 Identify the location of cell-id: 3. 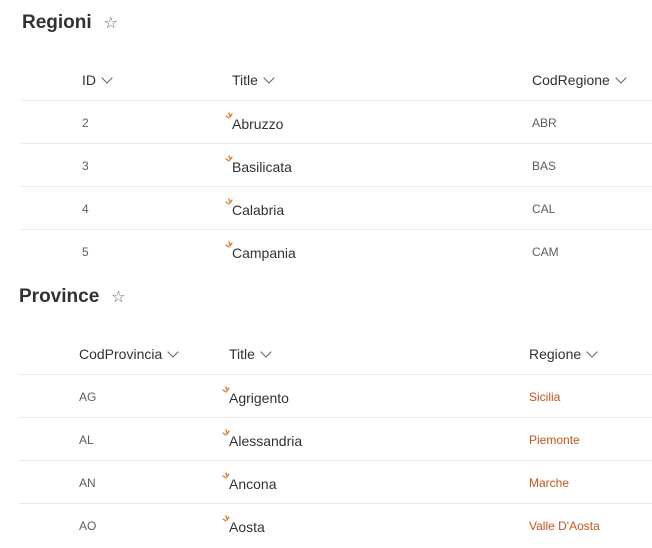
(85, 165).